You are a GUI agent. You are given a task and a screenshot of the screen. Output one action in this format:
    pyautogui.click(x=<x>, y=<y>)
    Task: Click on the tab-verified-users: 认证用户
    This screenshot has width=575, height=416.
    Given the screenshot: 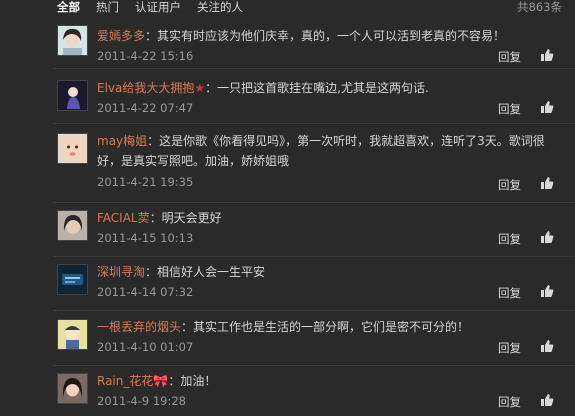 What is the action you would take?
    pyautogui.click(x=158, y=7)
    